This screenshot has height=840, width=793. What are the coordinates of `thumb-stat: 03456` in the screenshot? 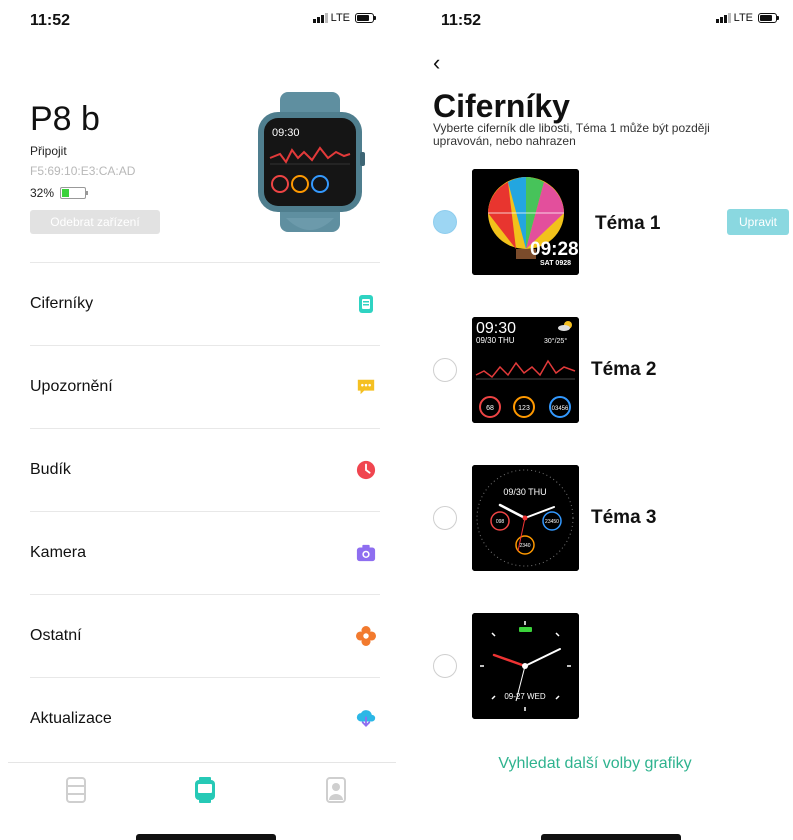 It's located at (560, 409).